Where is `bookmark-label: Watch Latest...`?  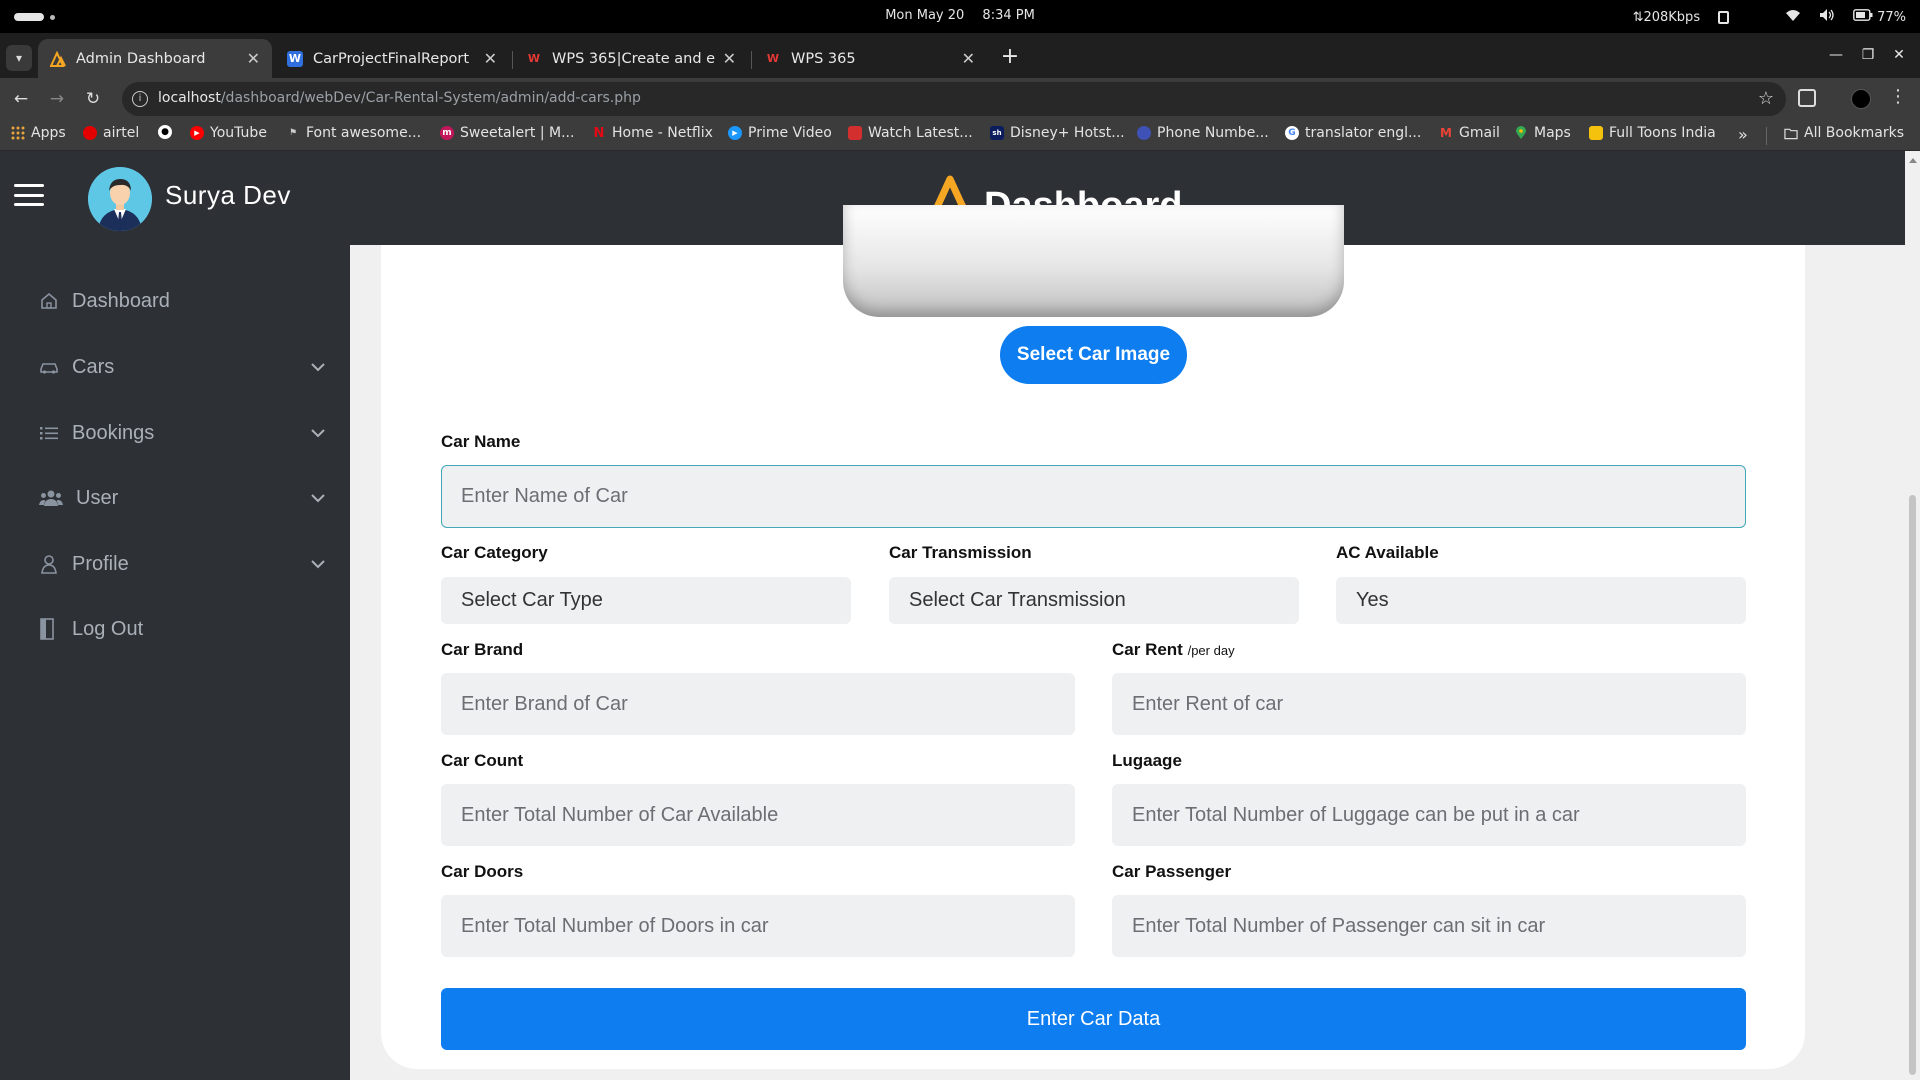
bookmark-label: Watch Latest... is located at coordinates (920, 133).